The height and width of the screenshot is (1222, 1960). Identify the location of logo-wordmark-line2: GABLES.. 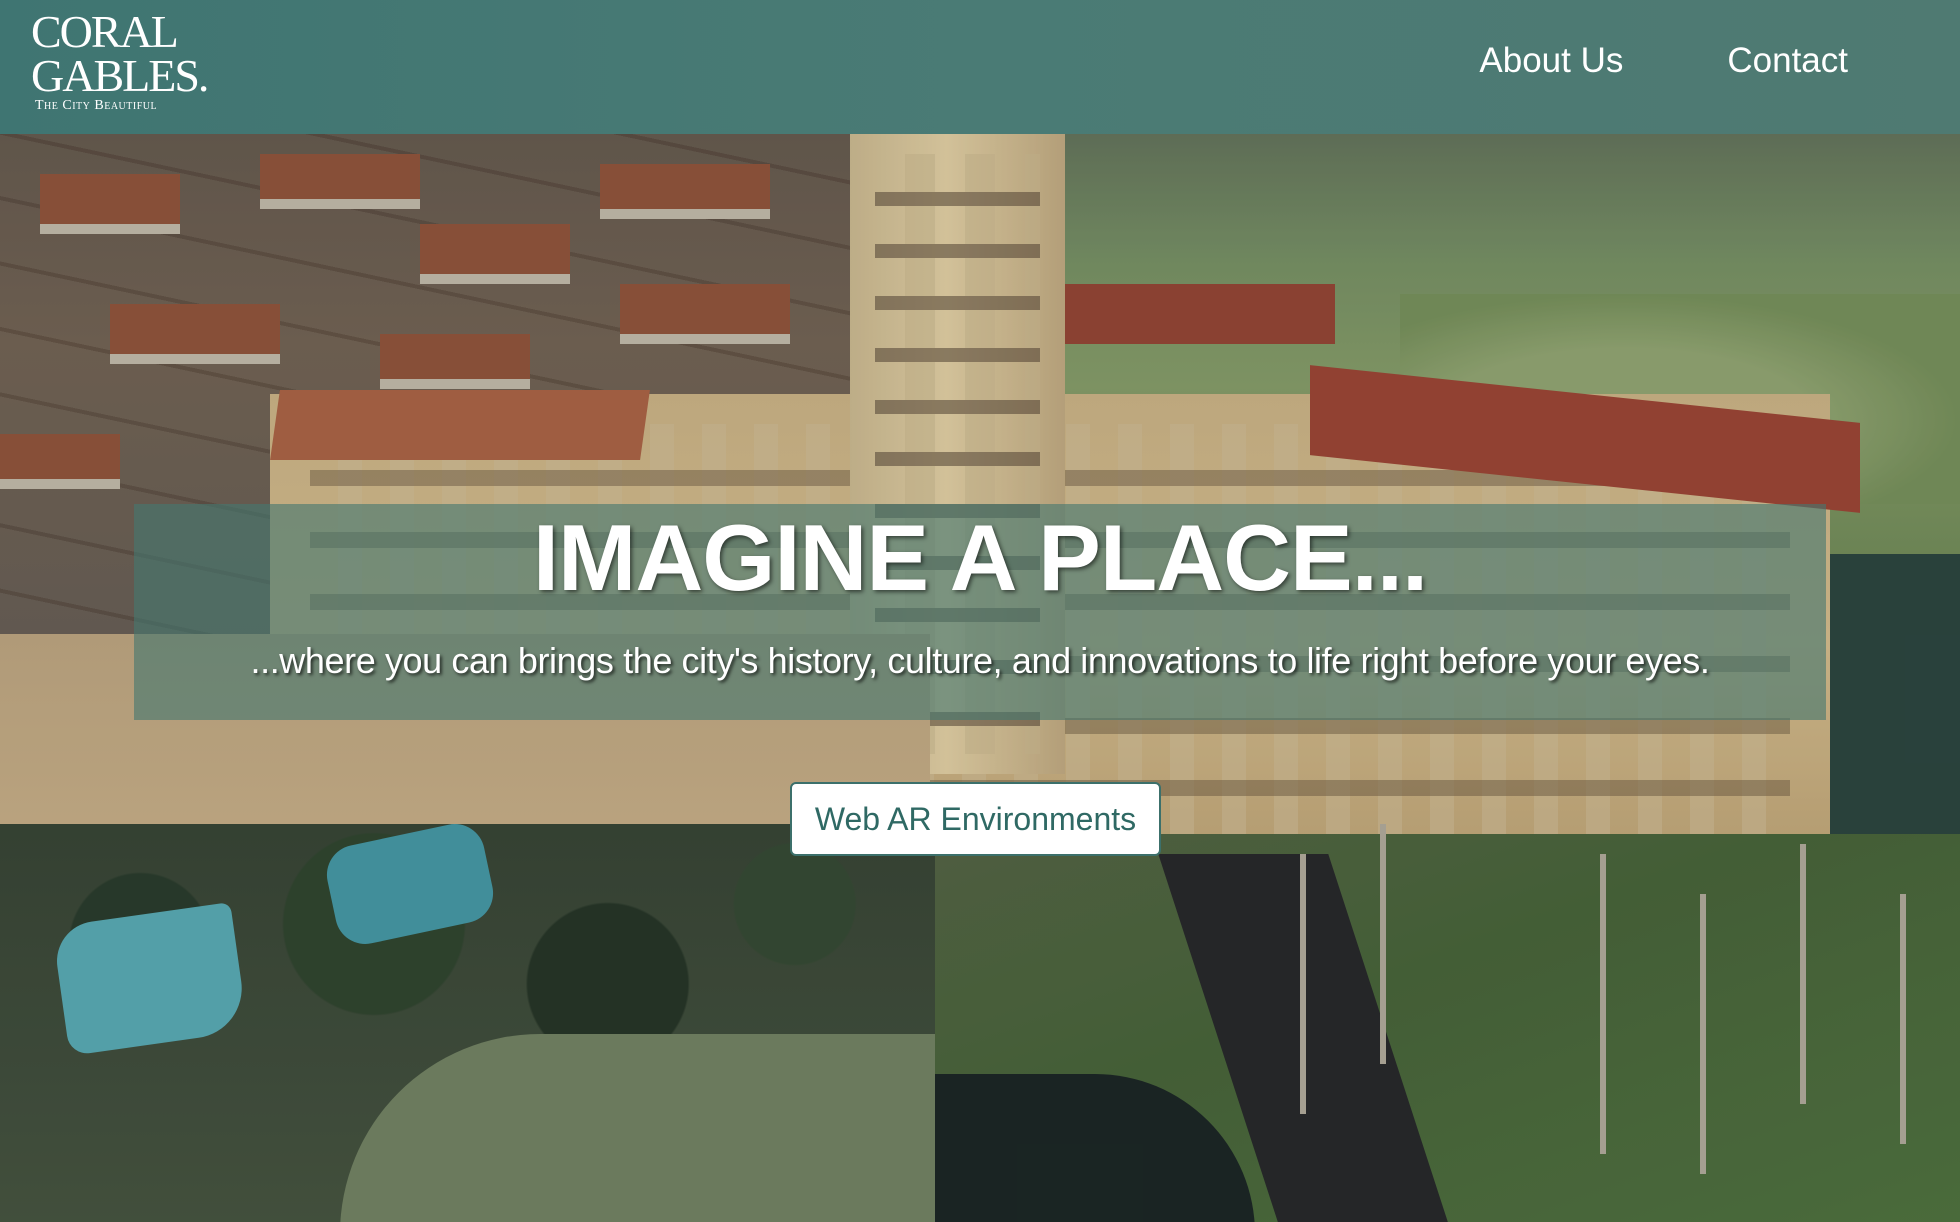
(120, 75).